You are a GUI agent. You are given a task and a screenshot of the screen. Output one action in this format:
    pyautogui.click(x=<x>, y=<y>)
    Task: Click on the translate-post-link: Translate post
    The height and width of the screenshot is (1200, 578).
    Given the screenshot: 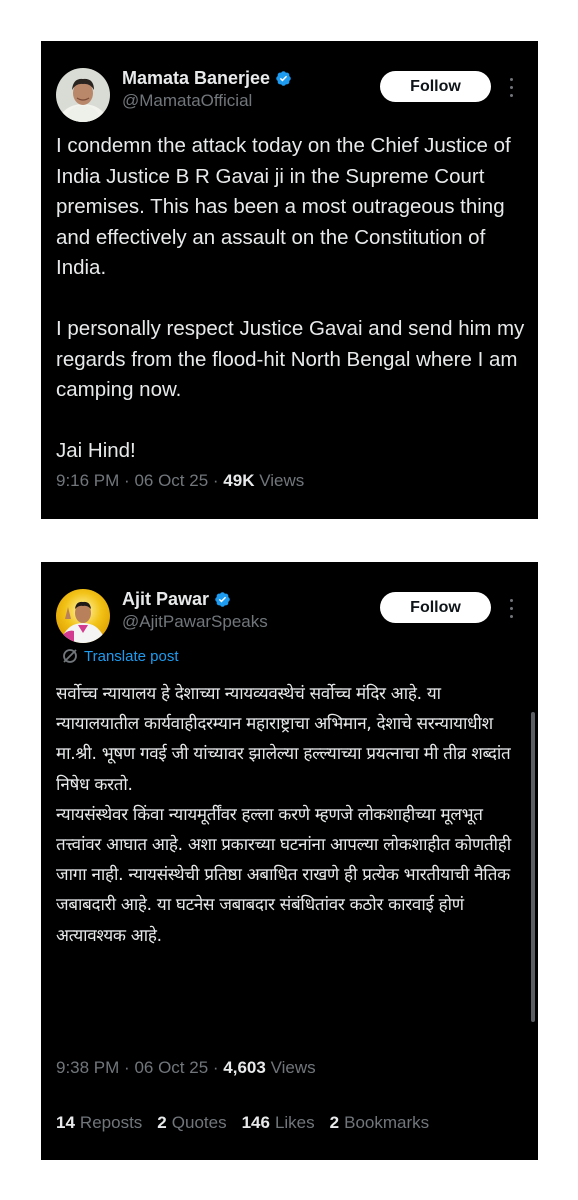 What is the action you would take?
    pyautogui.click(x=120, y=656)
    